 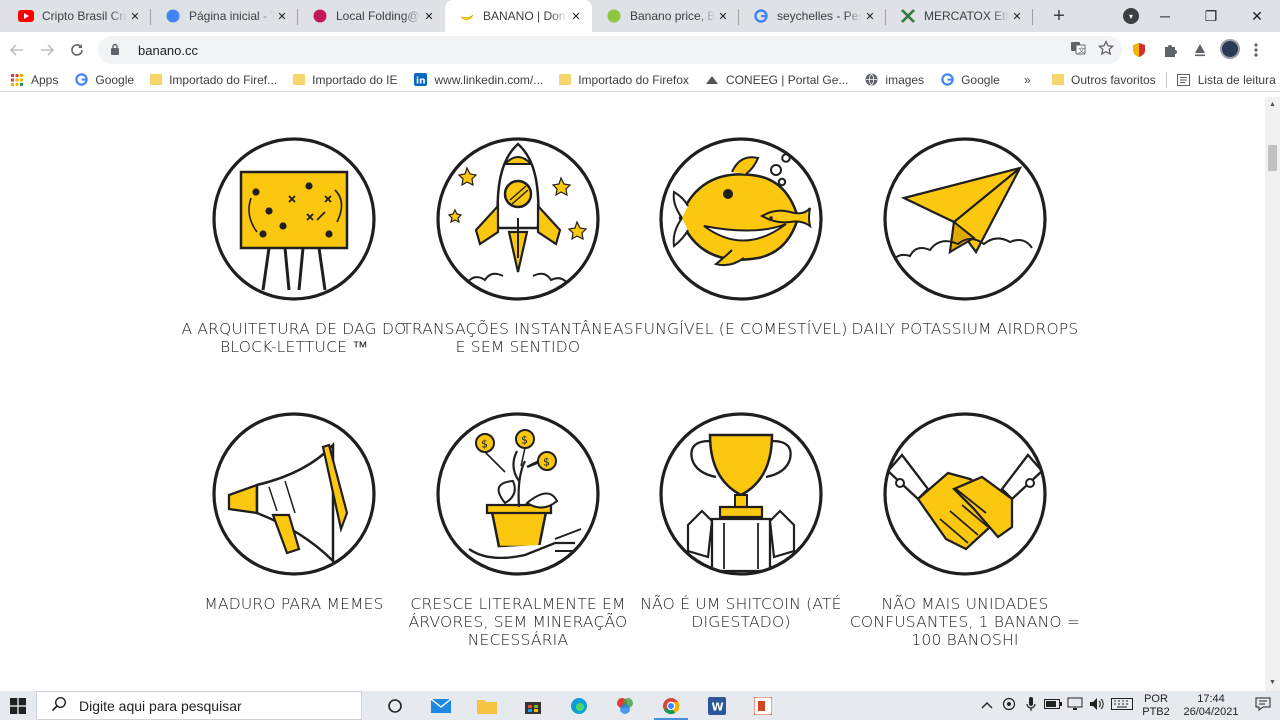 What do you see at coordinates (1256, 50) in the screenshot?
I see `kebab-menu-icon` at bounding box center [1256, 50].